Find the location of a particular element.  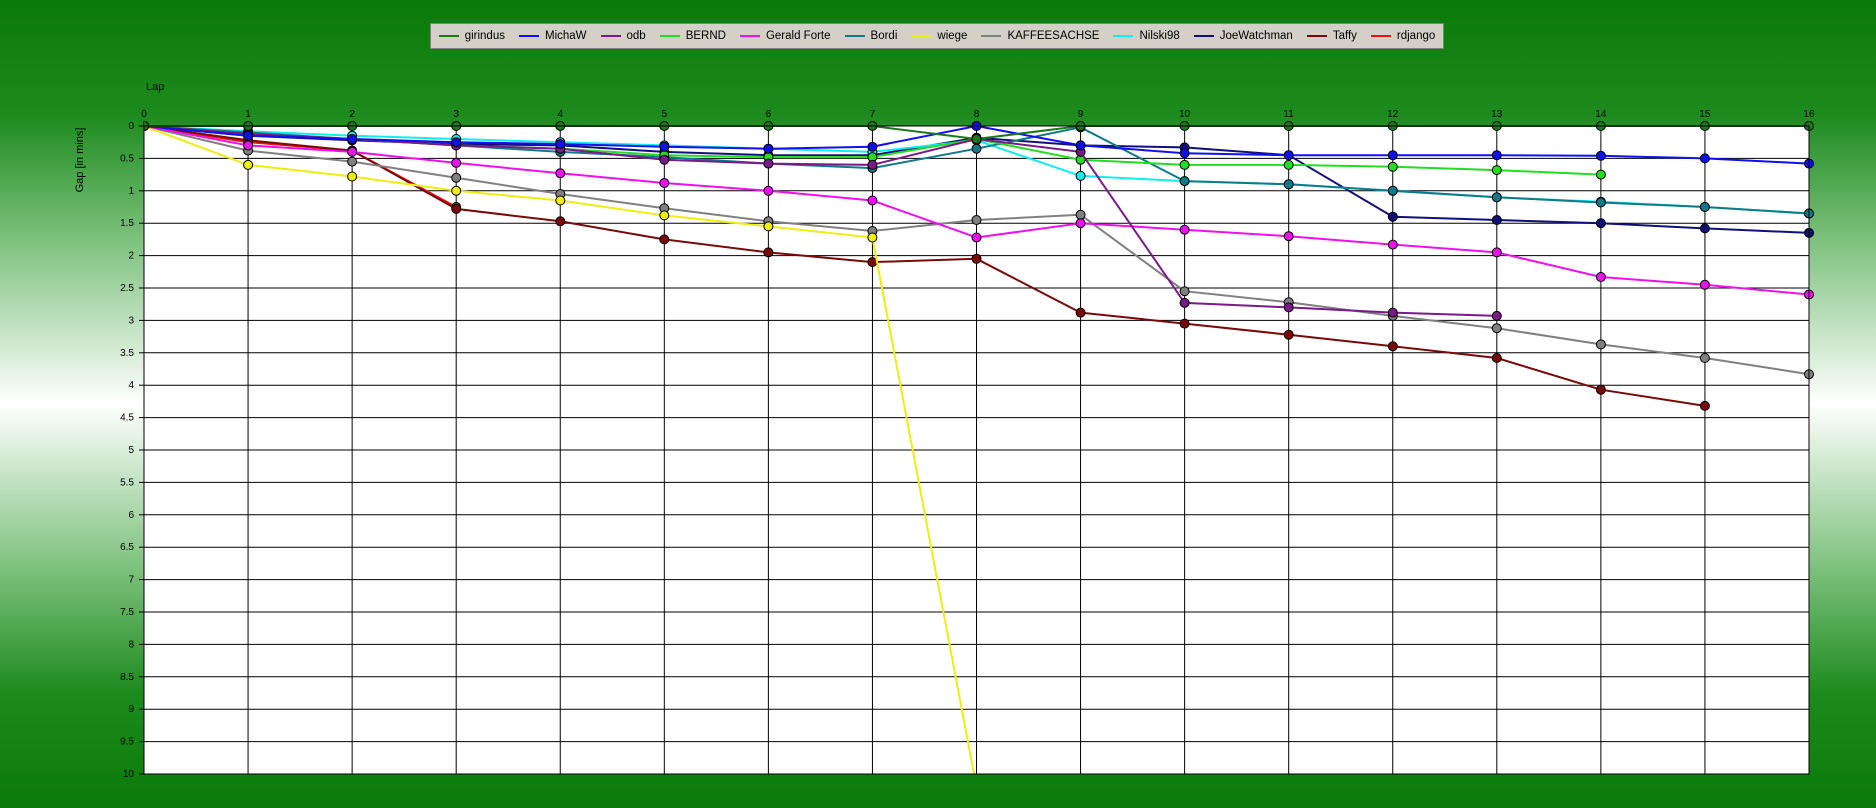

x-tick-label: 15 is located at coordinates (1705, 114).